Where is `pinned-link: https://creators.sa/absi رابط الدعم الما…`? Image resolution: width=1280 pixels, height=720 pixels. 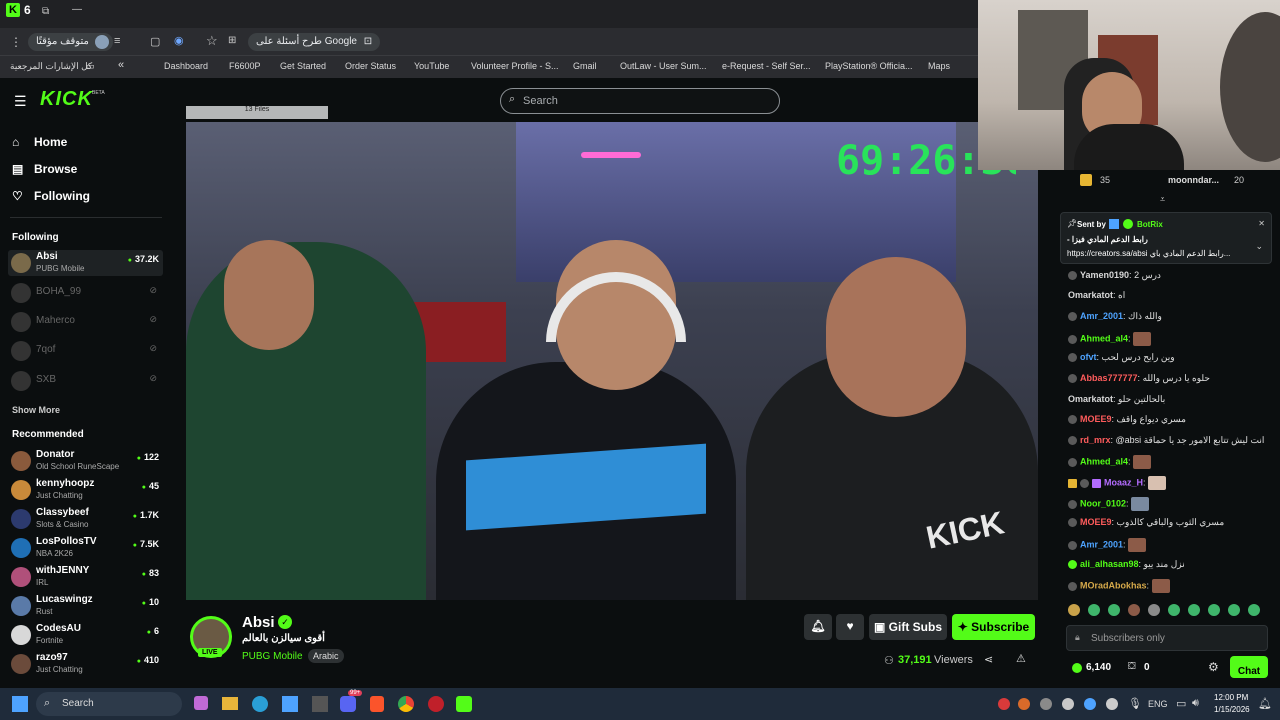
pinned-link: https://creators.sa/absi رابط الدعم الما… is located at coordinates (1162, 253).